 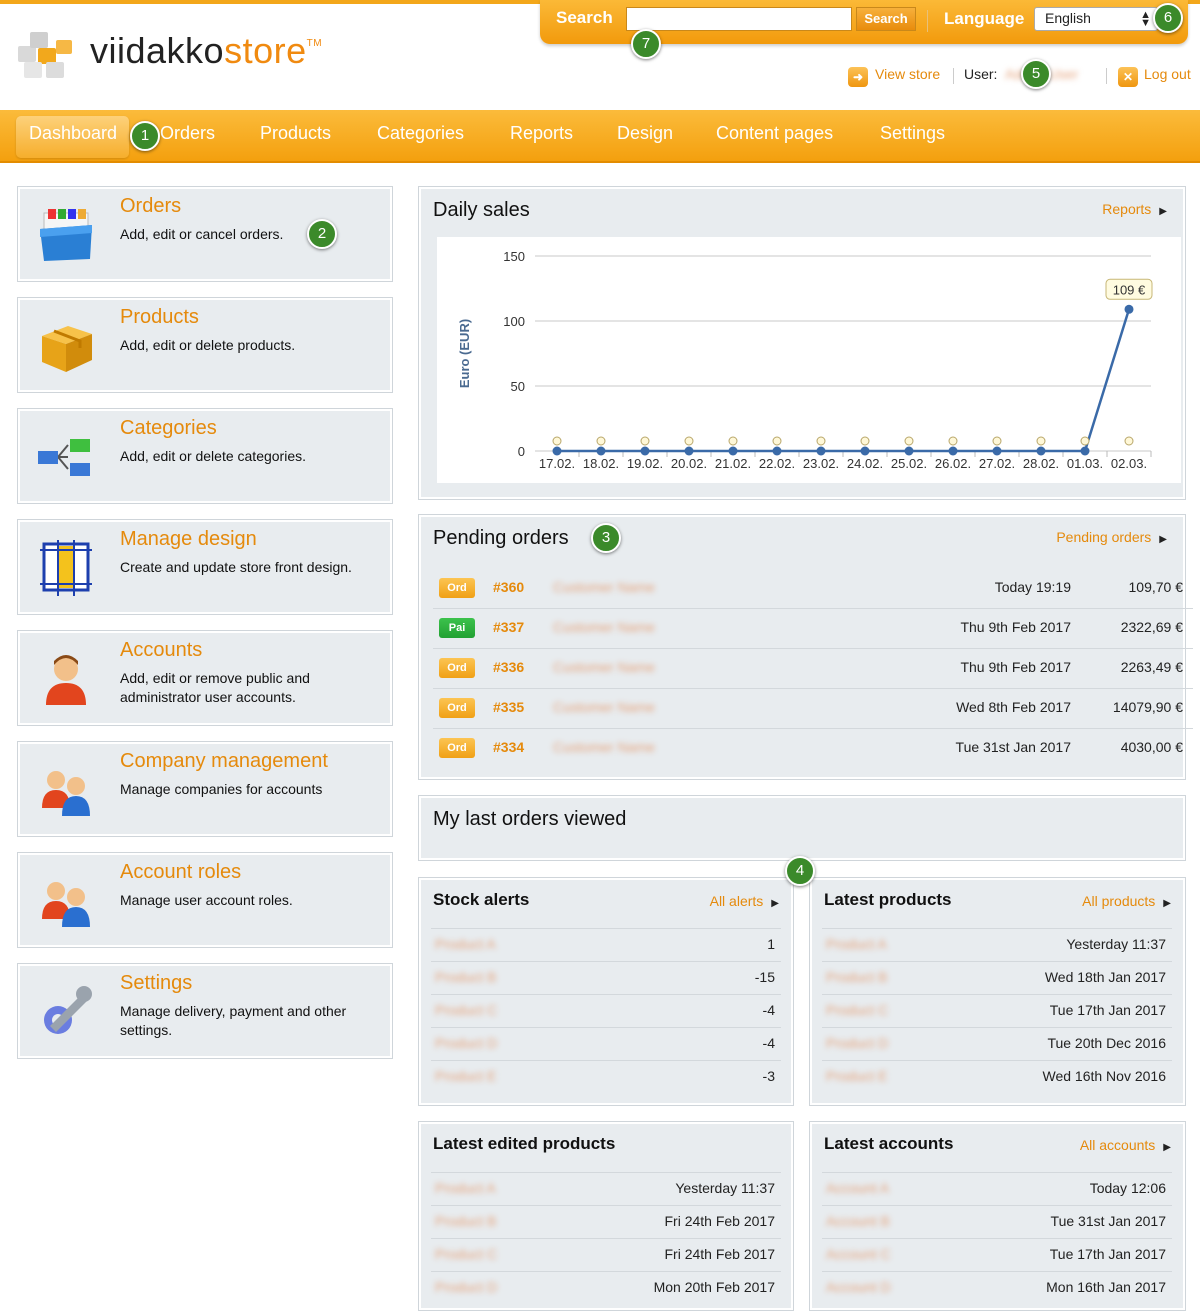 I want to click on order-number: #334, so click(x=508, y=747).